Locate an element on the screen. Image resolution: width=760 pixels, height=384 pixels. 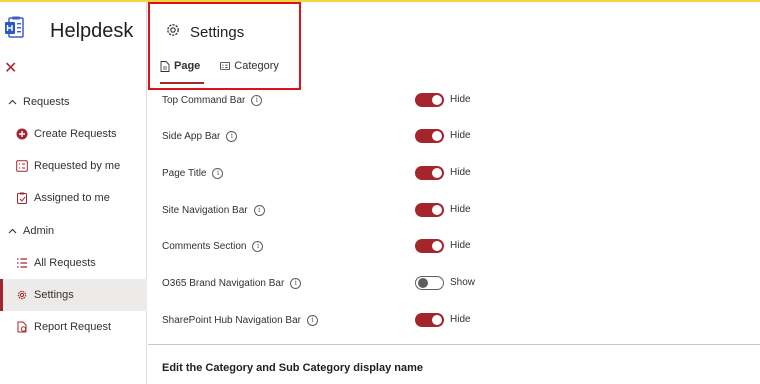
nav-item-all-requests: All Requests is located at coordinates (73, 263).